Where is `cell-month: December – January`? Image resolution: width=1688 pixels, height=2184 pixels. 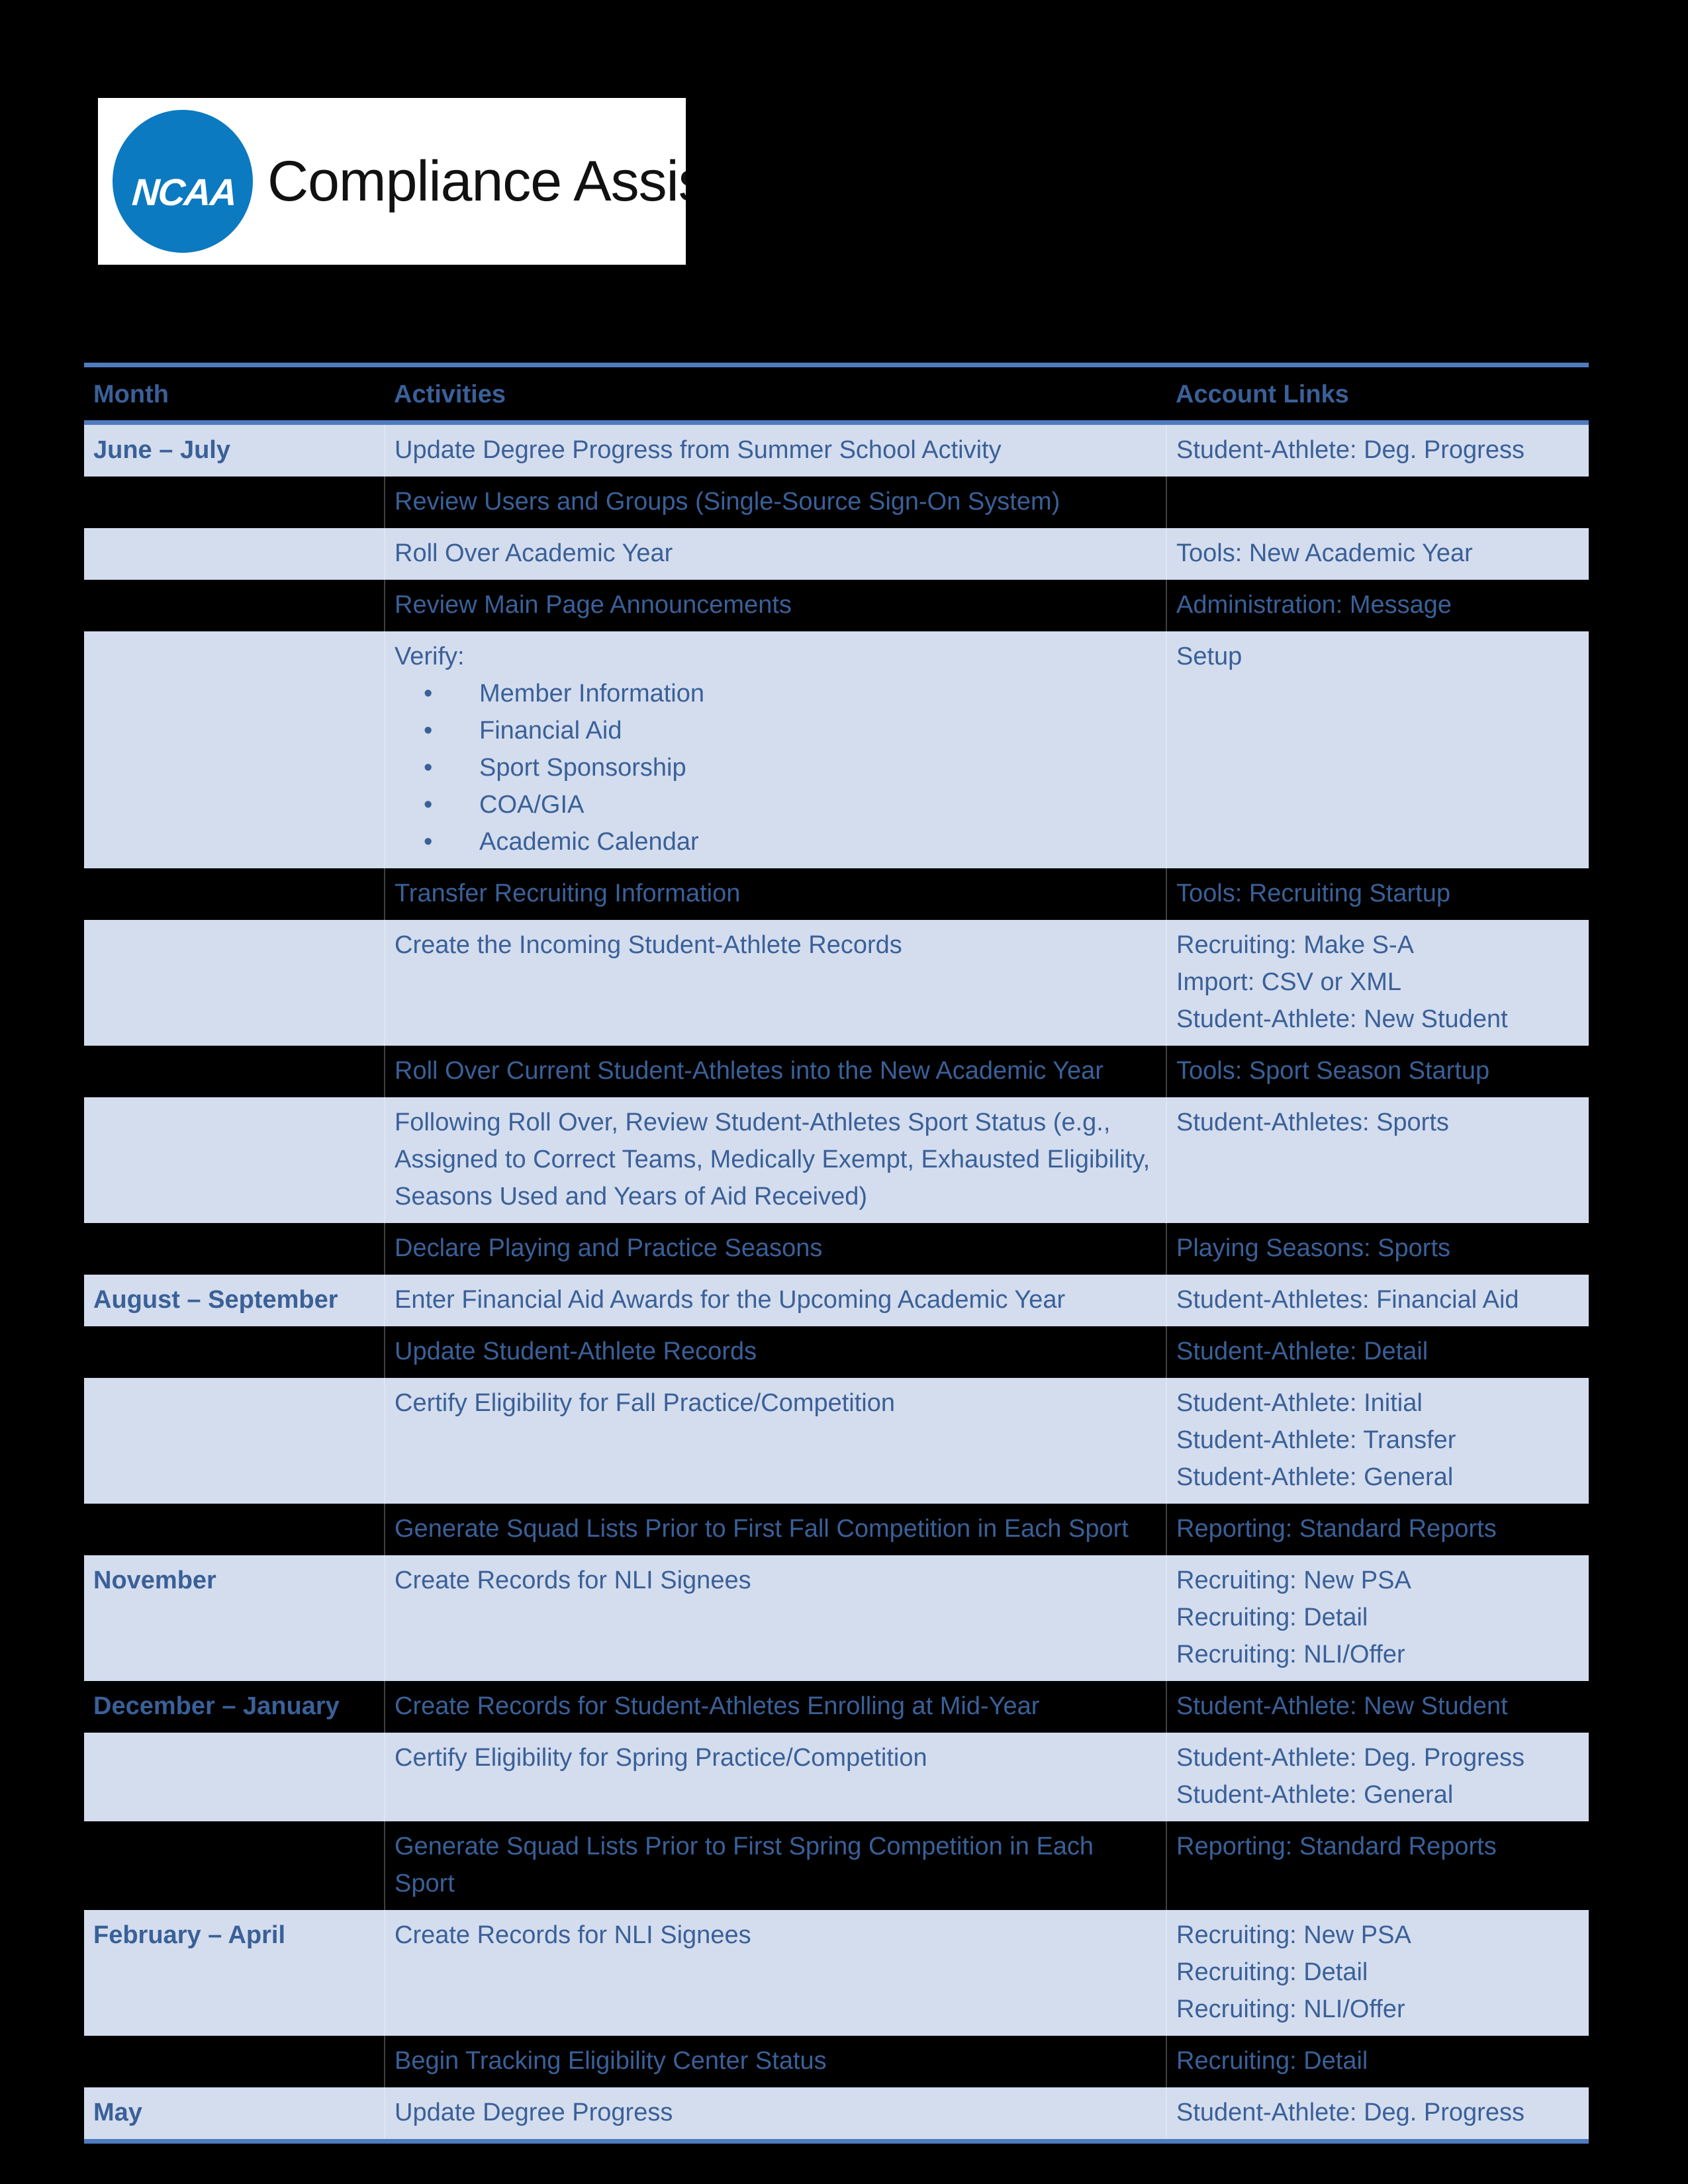
cell-month: December – January is located at coordinates (216, 1706).